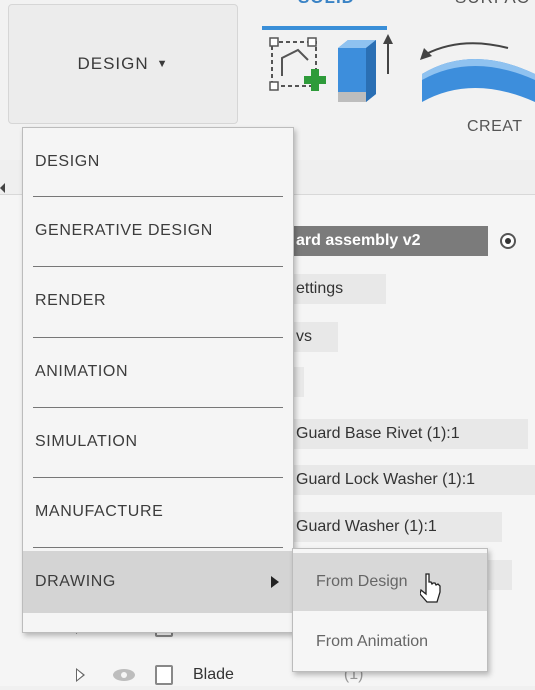 Image resolution: width=535 pixels, height=690 pixels. What do you see at coordinates (158, 442) in the screenshot?
I see `menu-item-simulation: SIMULATION` at bounding box center [158, 442].